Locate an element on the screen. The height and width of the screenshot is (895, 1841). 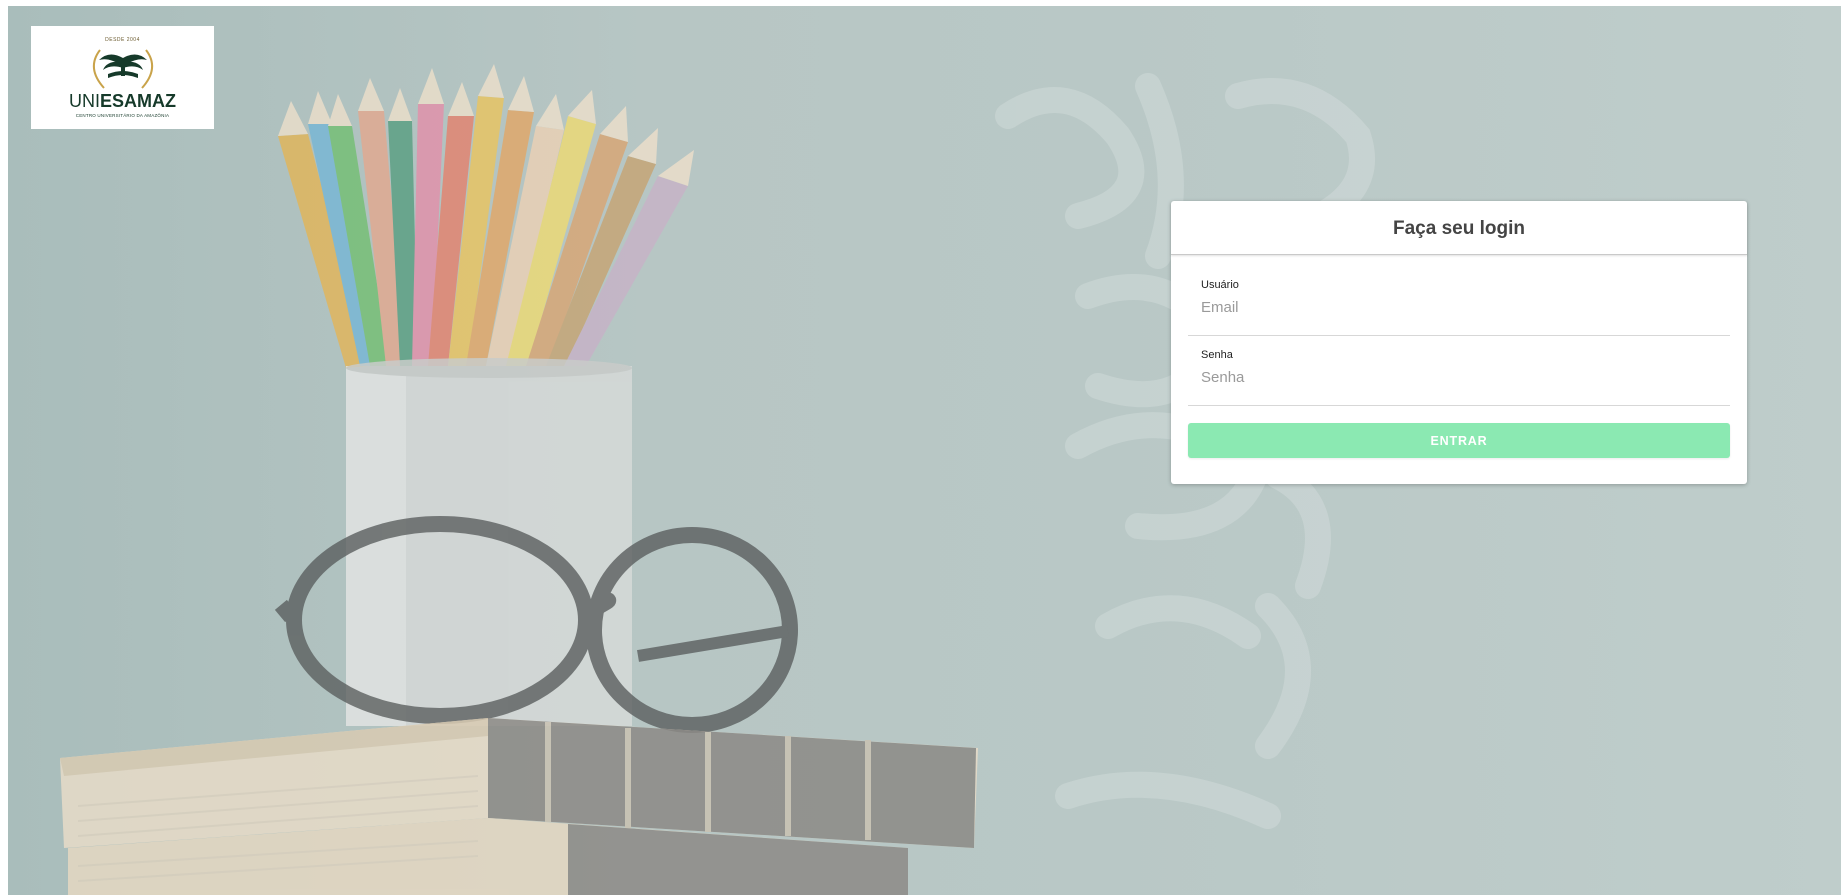
logo-wordmark: UNIESAMAZ is located at coordinates (122, 101).